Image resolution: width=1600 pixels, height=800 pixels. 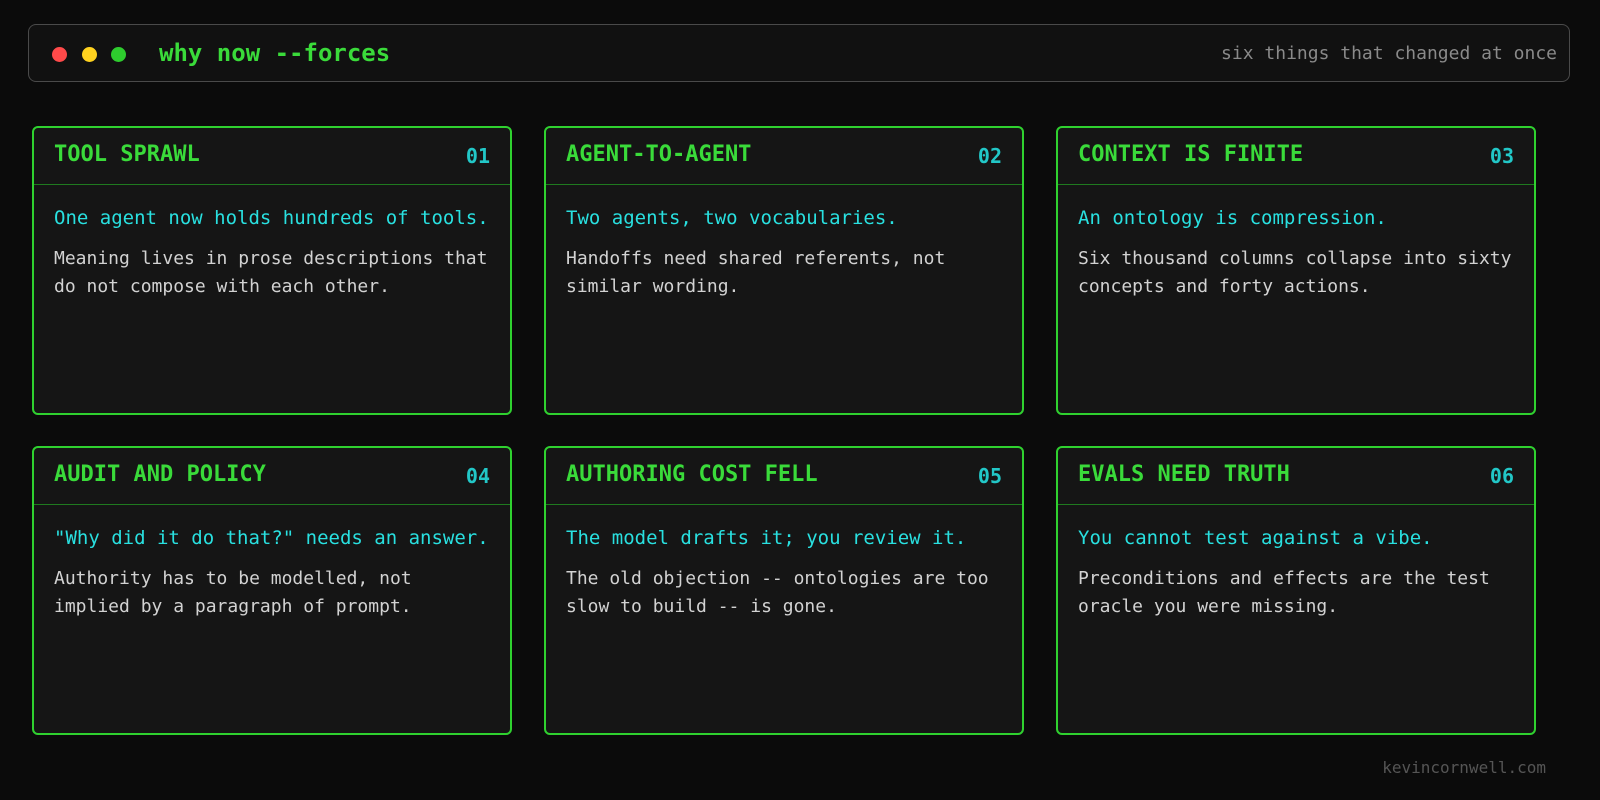 I want to click on card-number: 02, so click(x=989, y=156).